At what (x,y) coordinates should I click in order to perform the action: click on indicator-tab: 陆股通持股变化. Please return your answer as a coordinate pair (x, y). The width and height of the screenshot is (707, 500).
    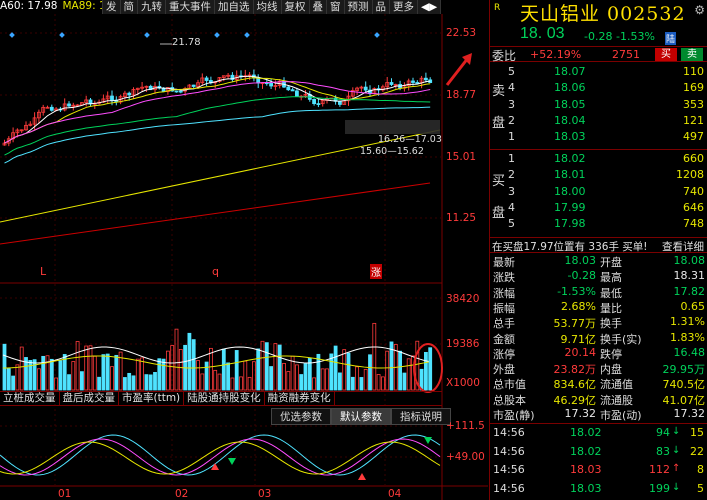
    Looking at the image, I should click on (224, 398).